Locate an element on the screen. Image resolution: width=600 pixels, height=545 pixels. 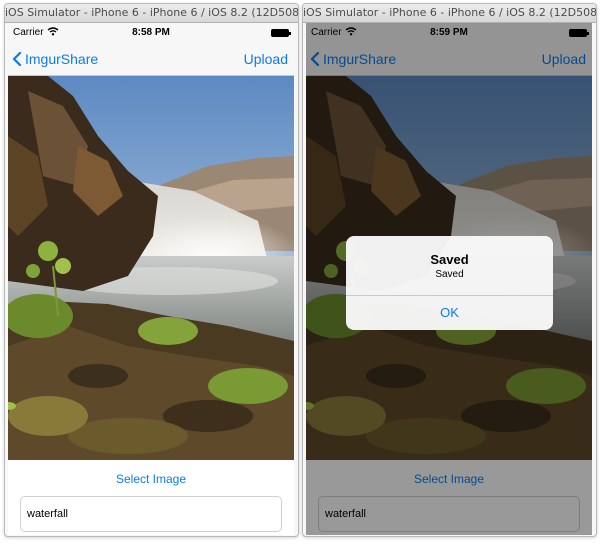
saved-alert: Saved Saved OK is located at coordinates (449, 283).